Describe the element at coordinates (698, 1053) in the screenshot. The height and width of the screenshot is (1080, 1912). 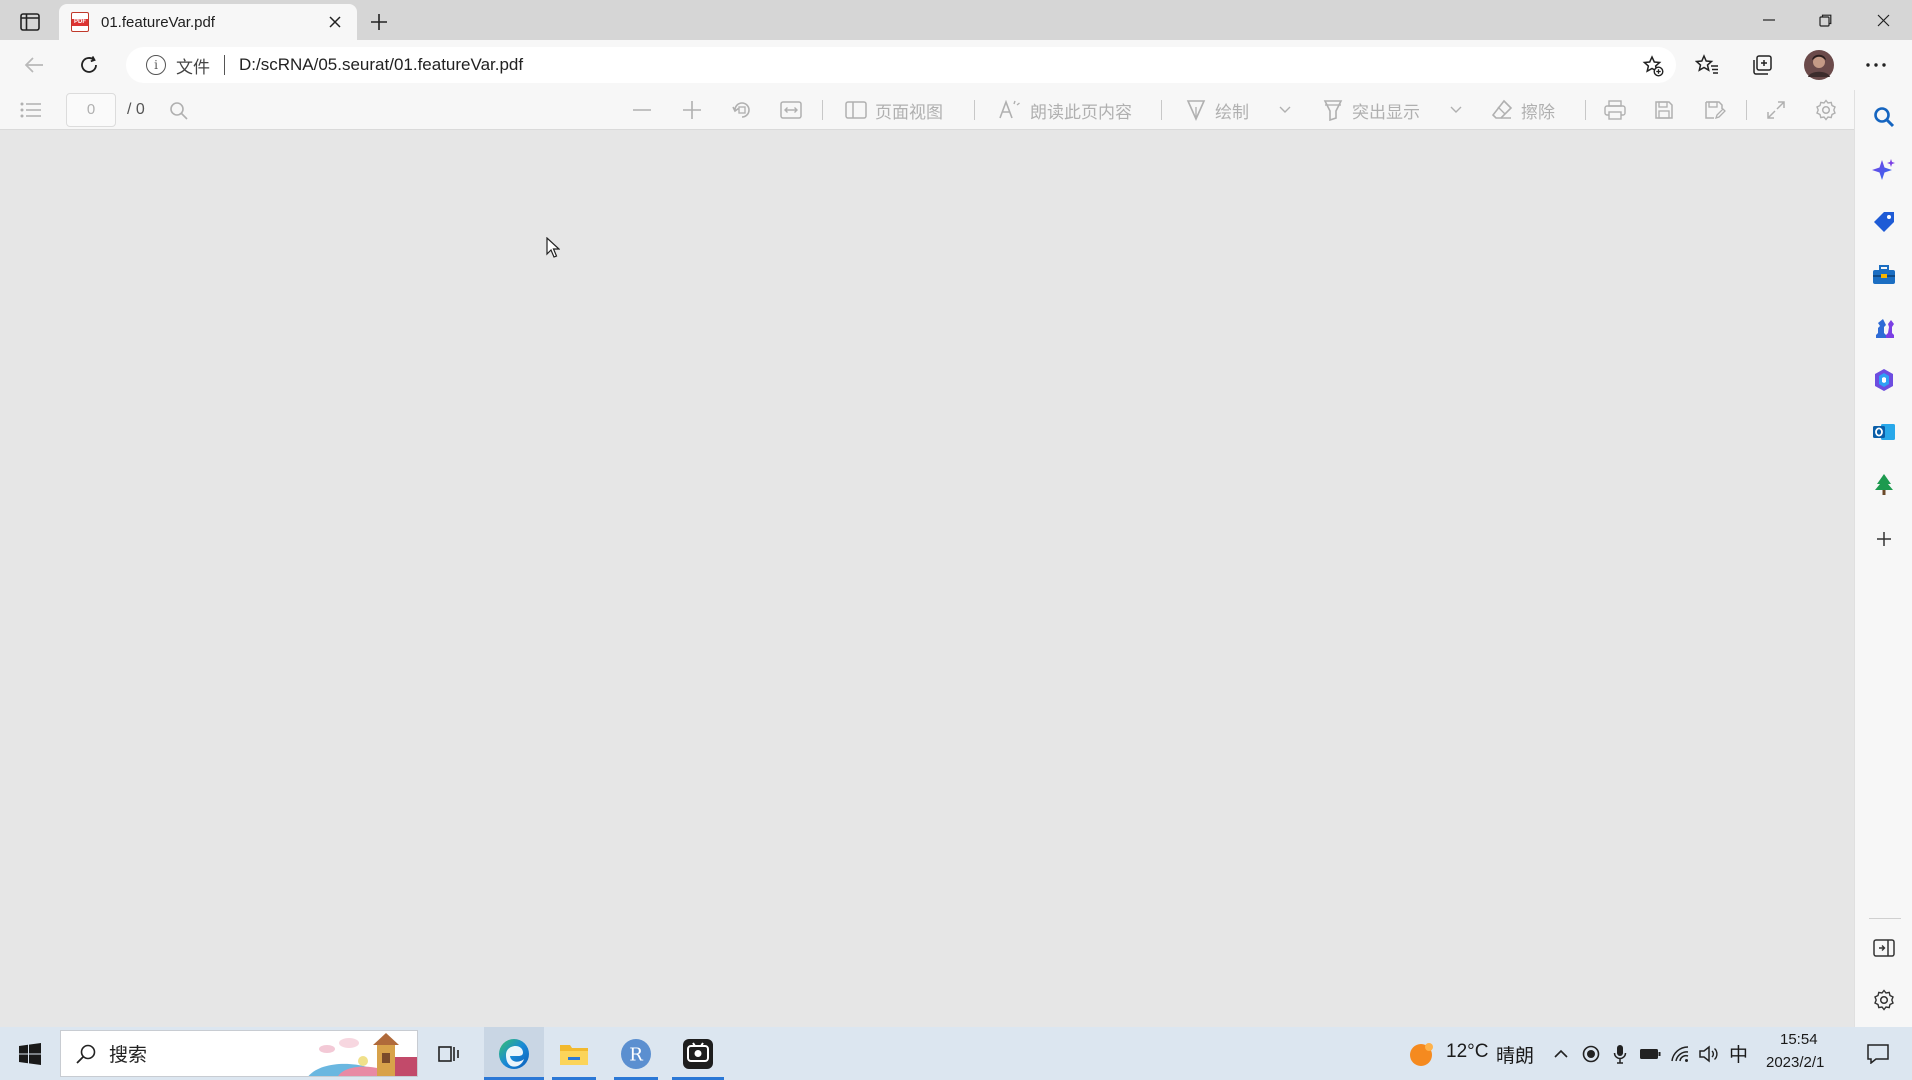
I see `taskbar-recorder-button` at that location.